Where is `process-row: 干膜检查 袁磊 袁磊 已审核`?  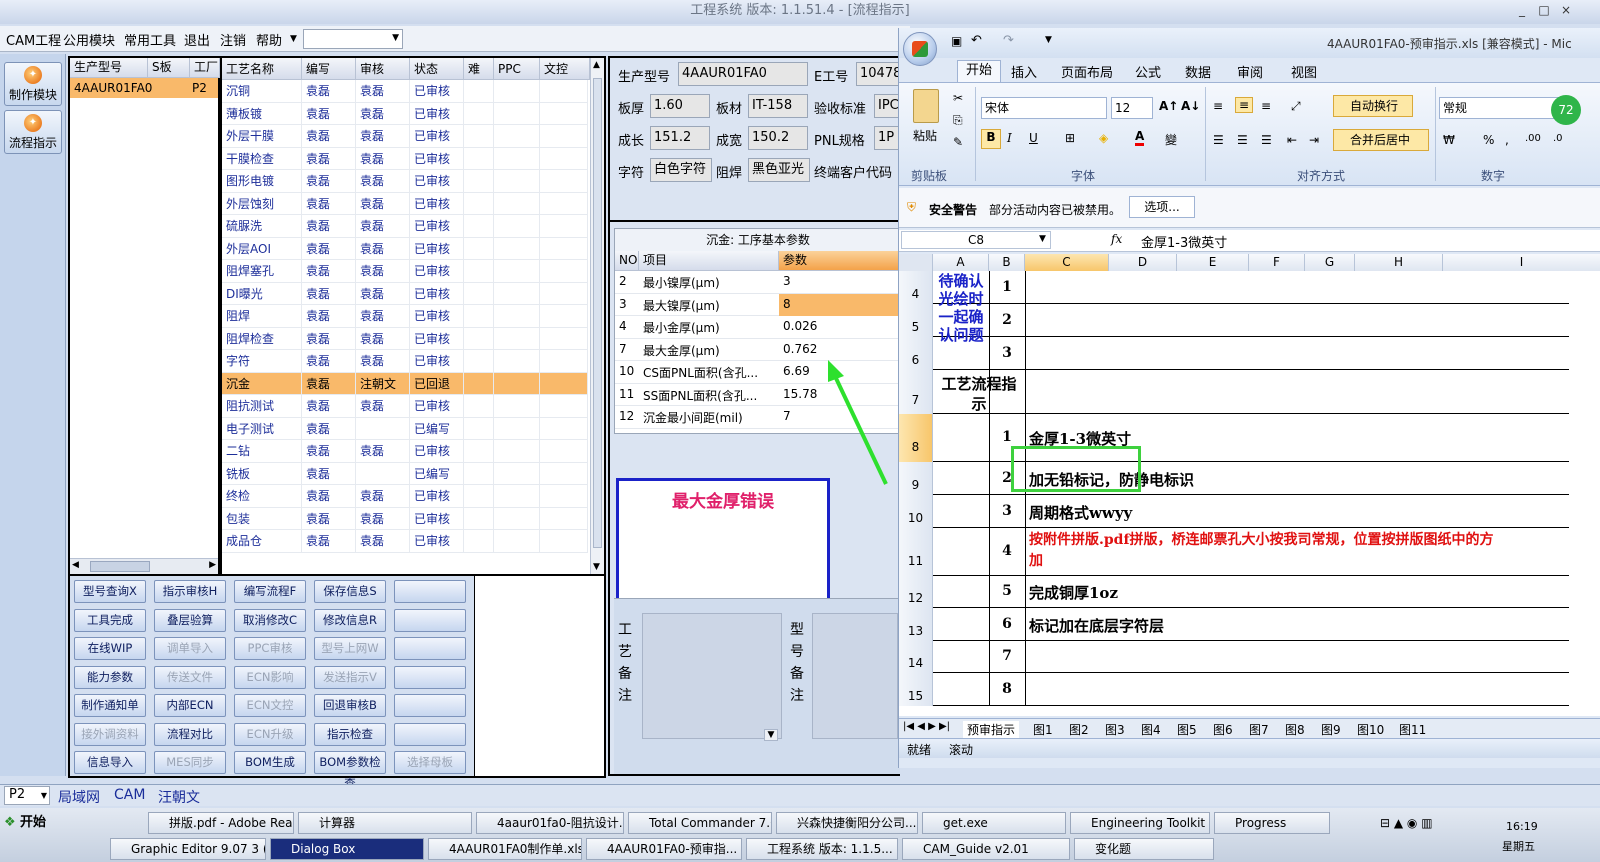 process-row: 干膜检查 袁磊 袁磊 已审核 is located at coordinates (405, 158).